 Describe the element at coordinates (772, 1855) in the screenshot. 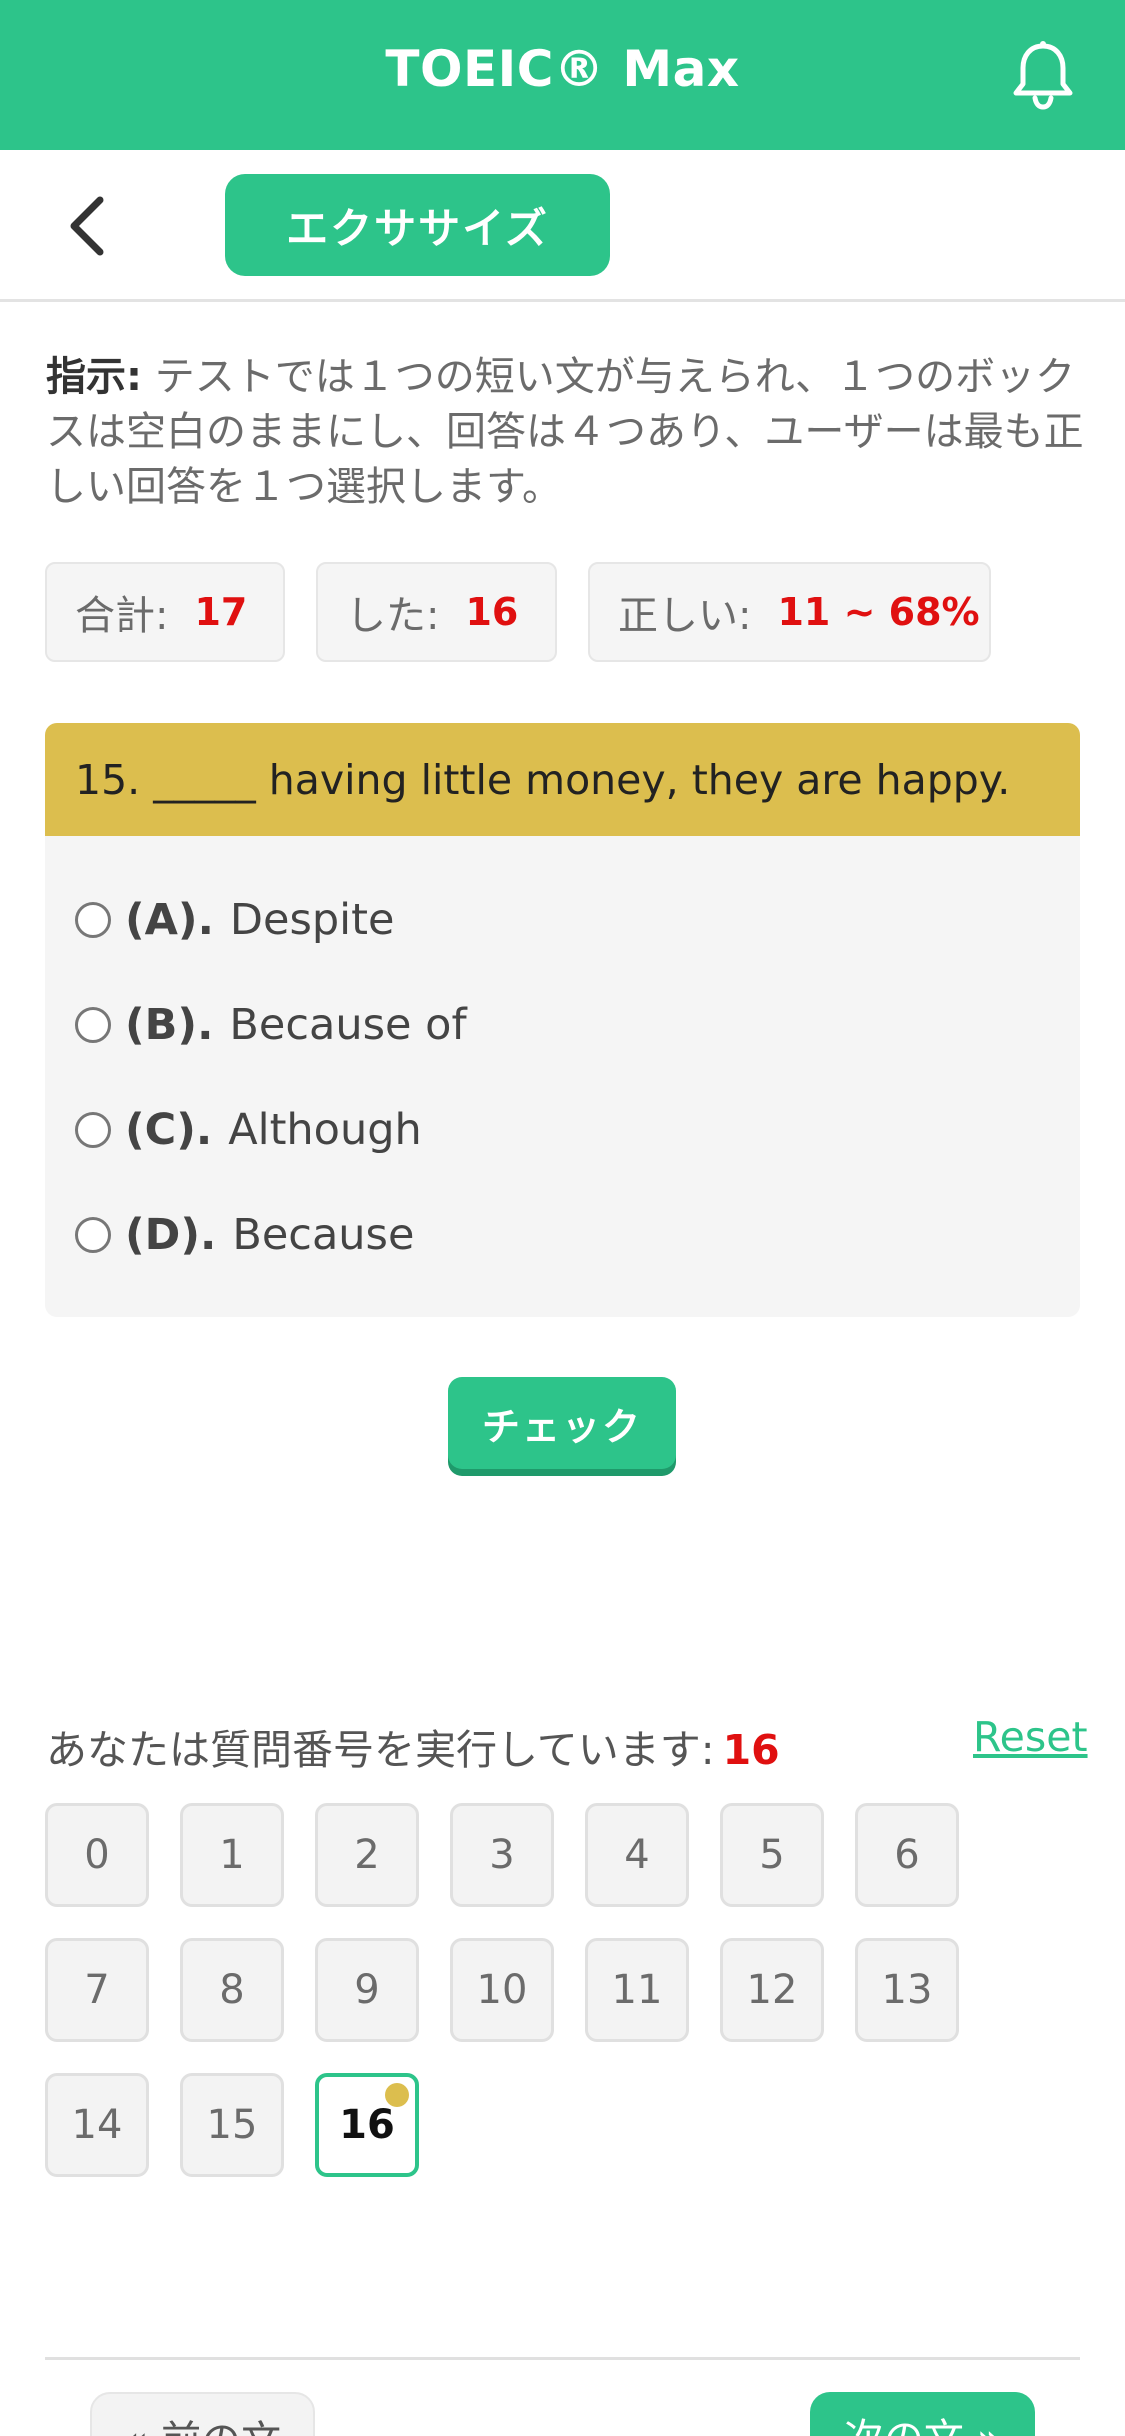

I see `question-number-button: 5` at that location.